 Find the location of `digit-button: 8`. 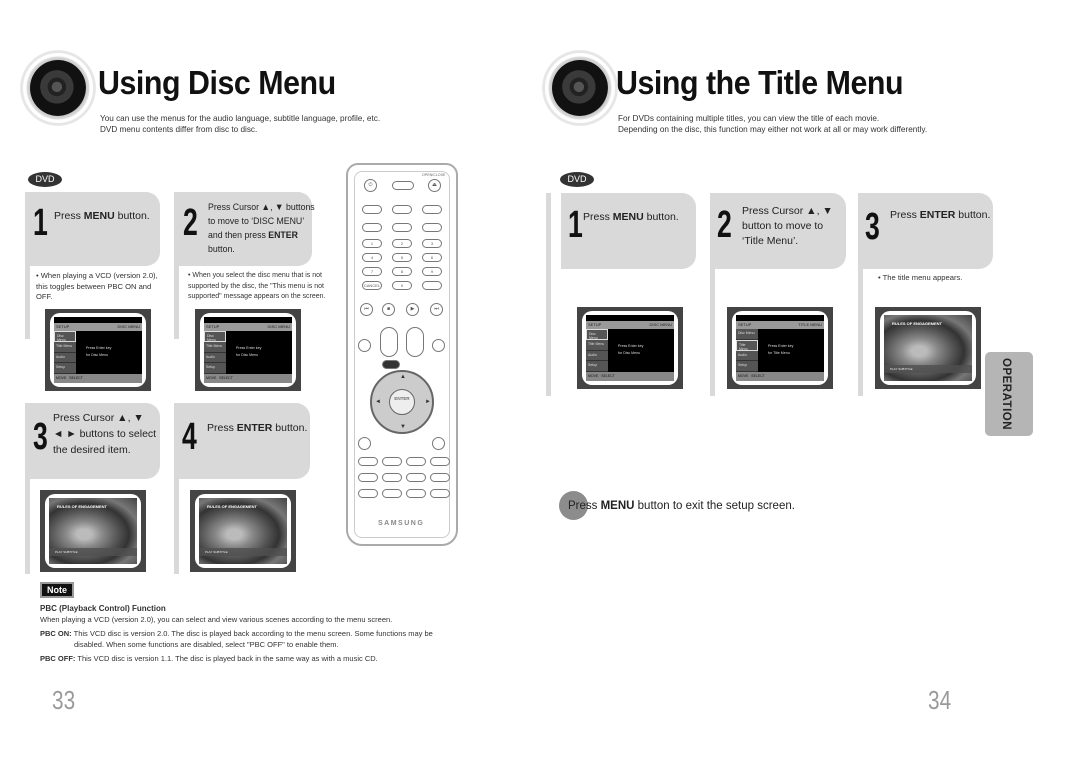

digit-button: 8 is located at coordinates (402, 271).